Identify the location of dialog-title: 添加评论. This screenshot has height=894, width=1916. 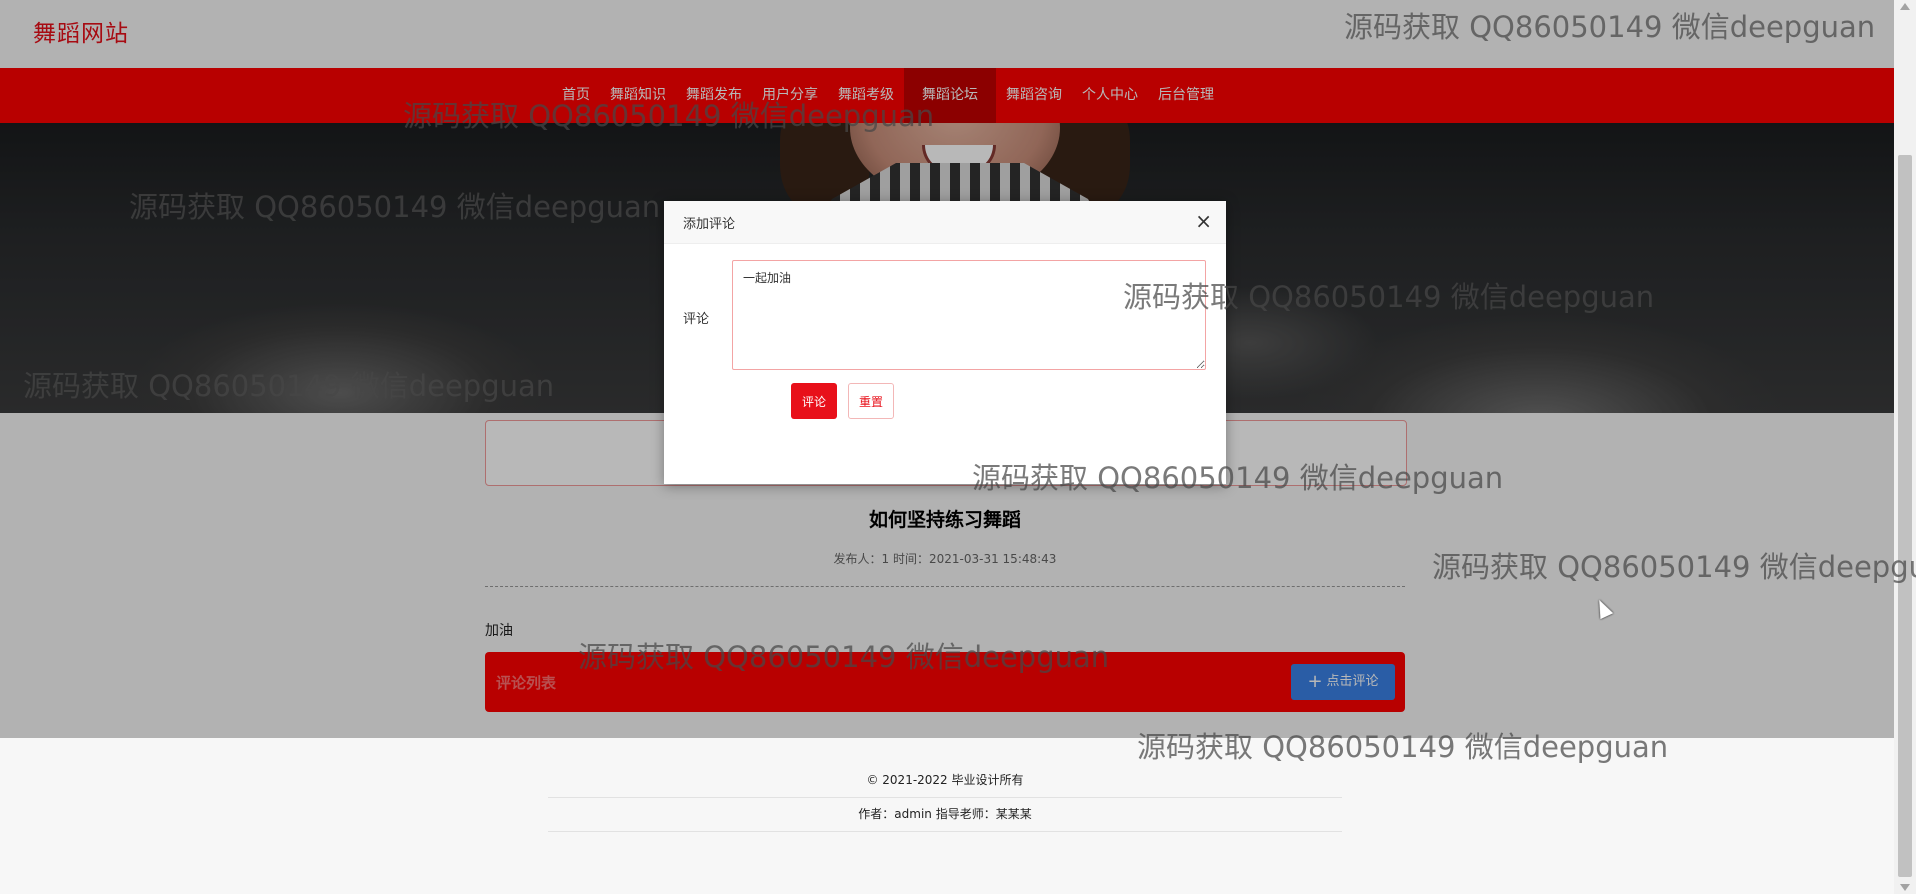
(709, 224).